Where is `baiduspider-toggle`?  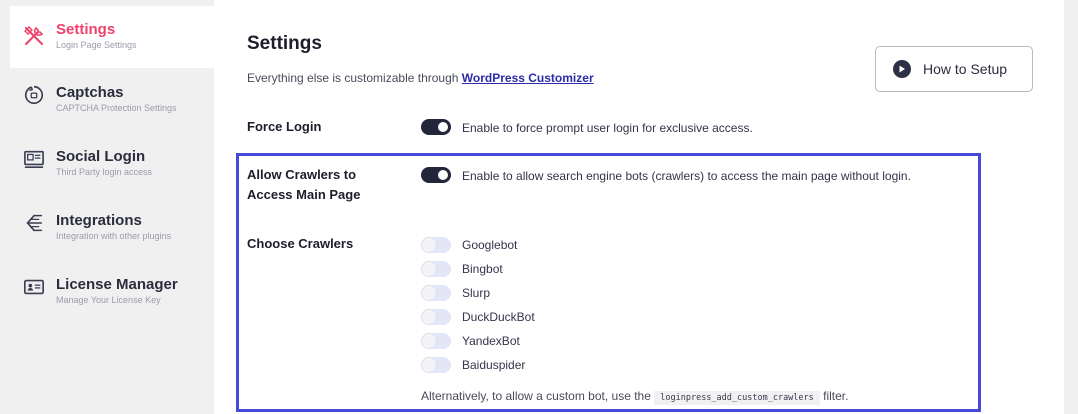 baiduspider-toggle is located at coordinates (436, 365).